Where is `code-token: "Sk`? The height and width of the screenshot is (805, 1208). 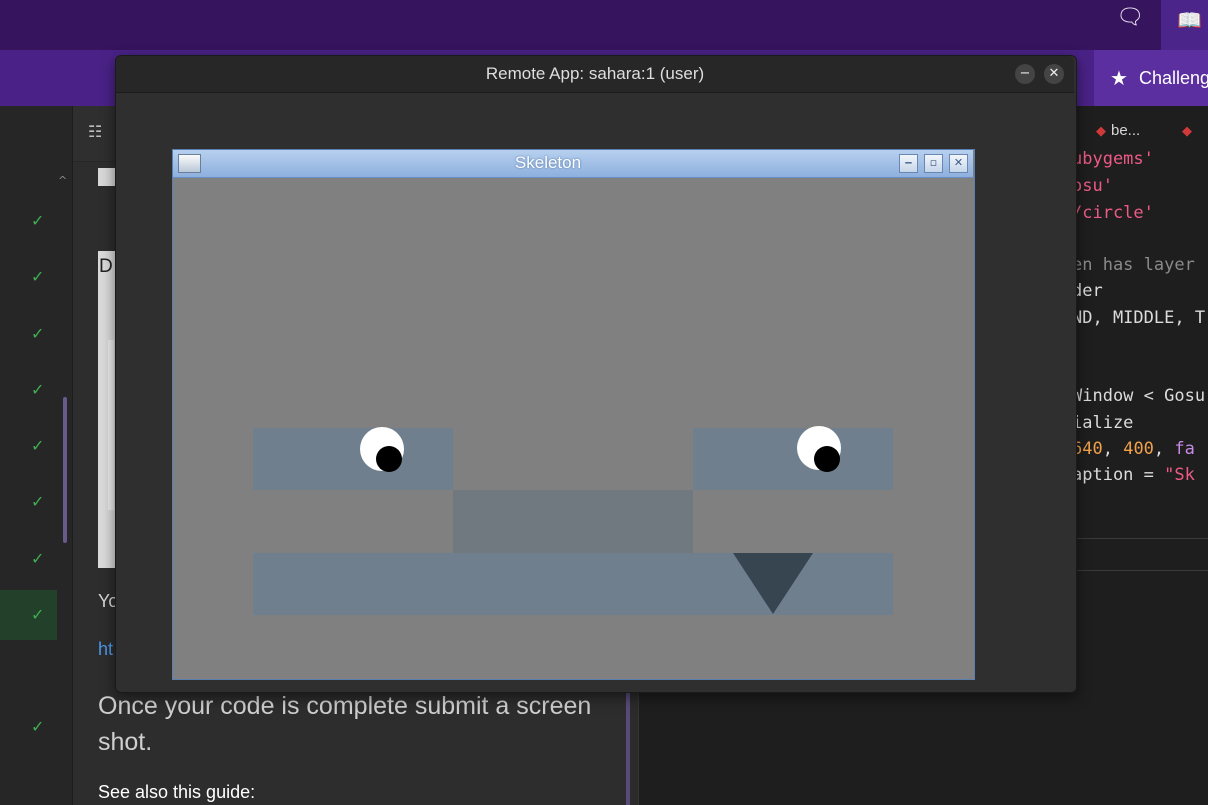 code-token: "Sk is located at coordinates (1179, 475).